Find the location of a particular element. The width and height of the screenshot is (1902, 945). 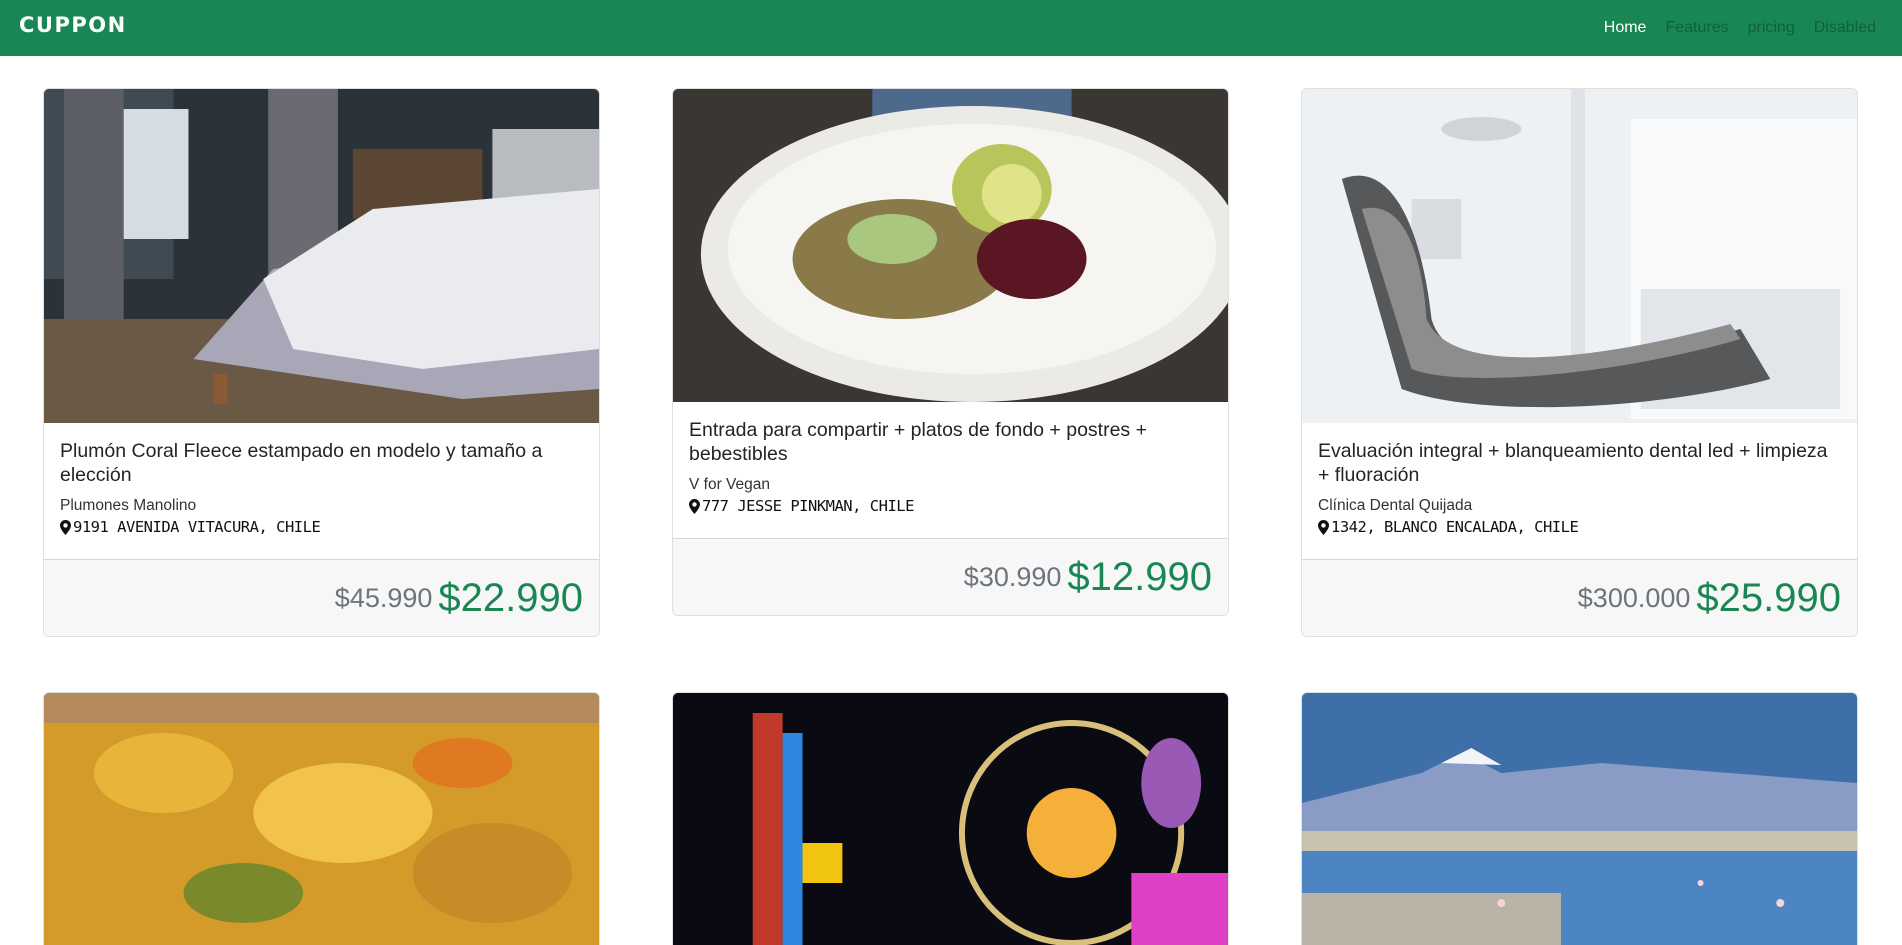

price-footer: $45.990 $22.990 is located at coordinates (321, 597).